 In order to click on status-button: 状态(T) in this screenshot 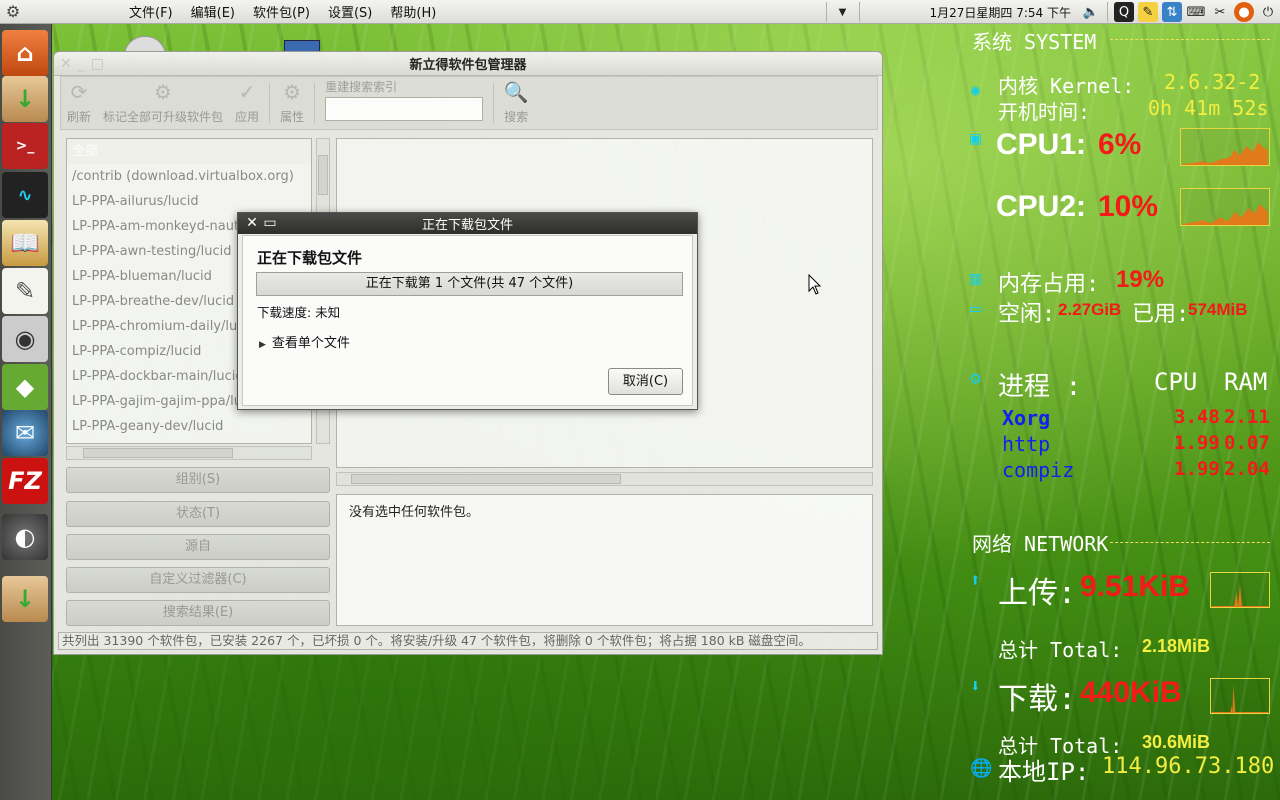, I will do `click(198, 514)`.